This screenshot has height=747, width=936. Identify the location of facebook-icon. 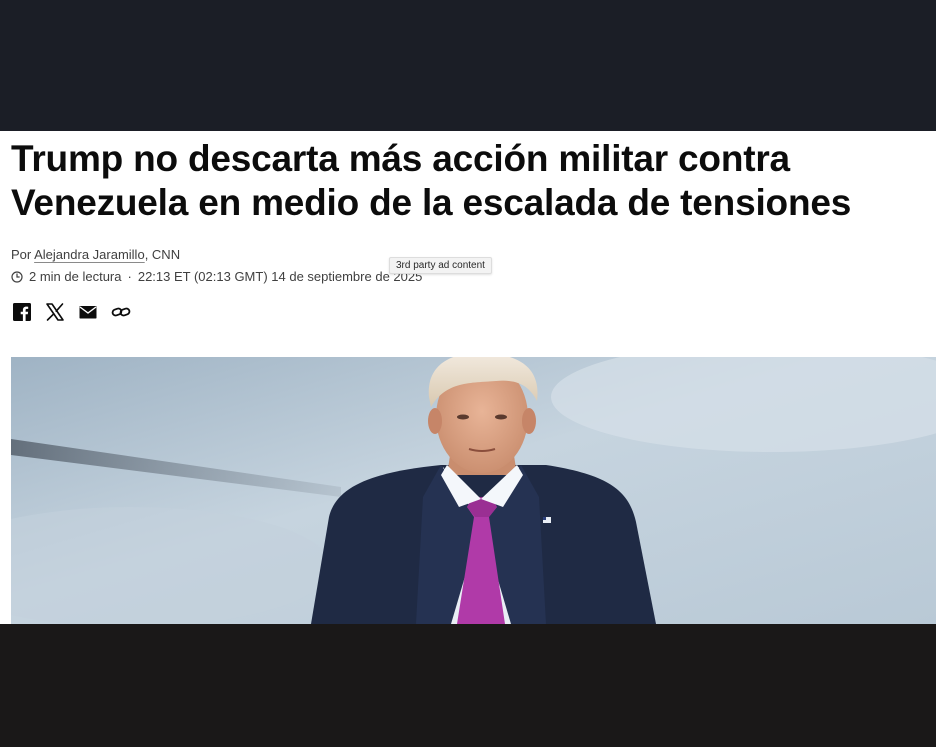
(22, 312).